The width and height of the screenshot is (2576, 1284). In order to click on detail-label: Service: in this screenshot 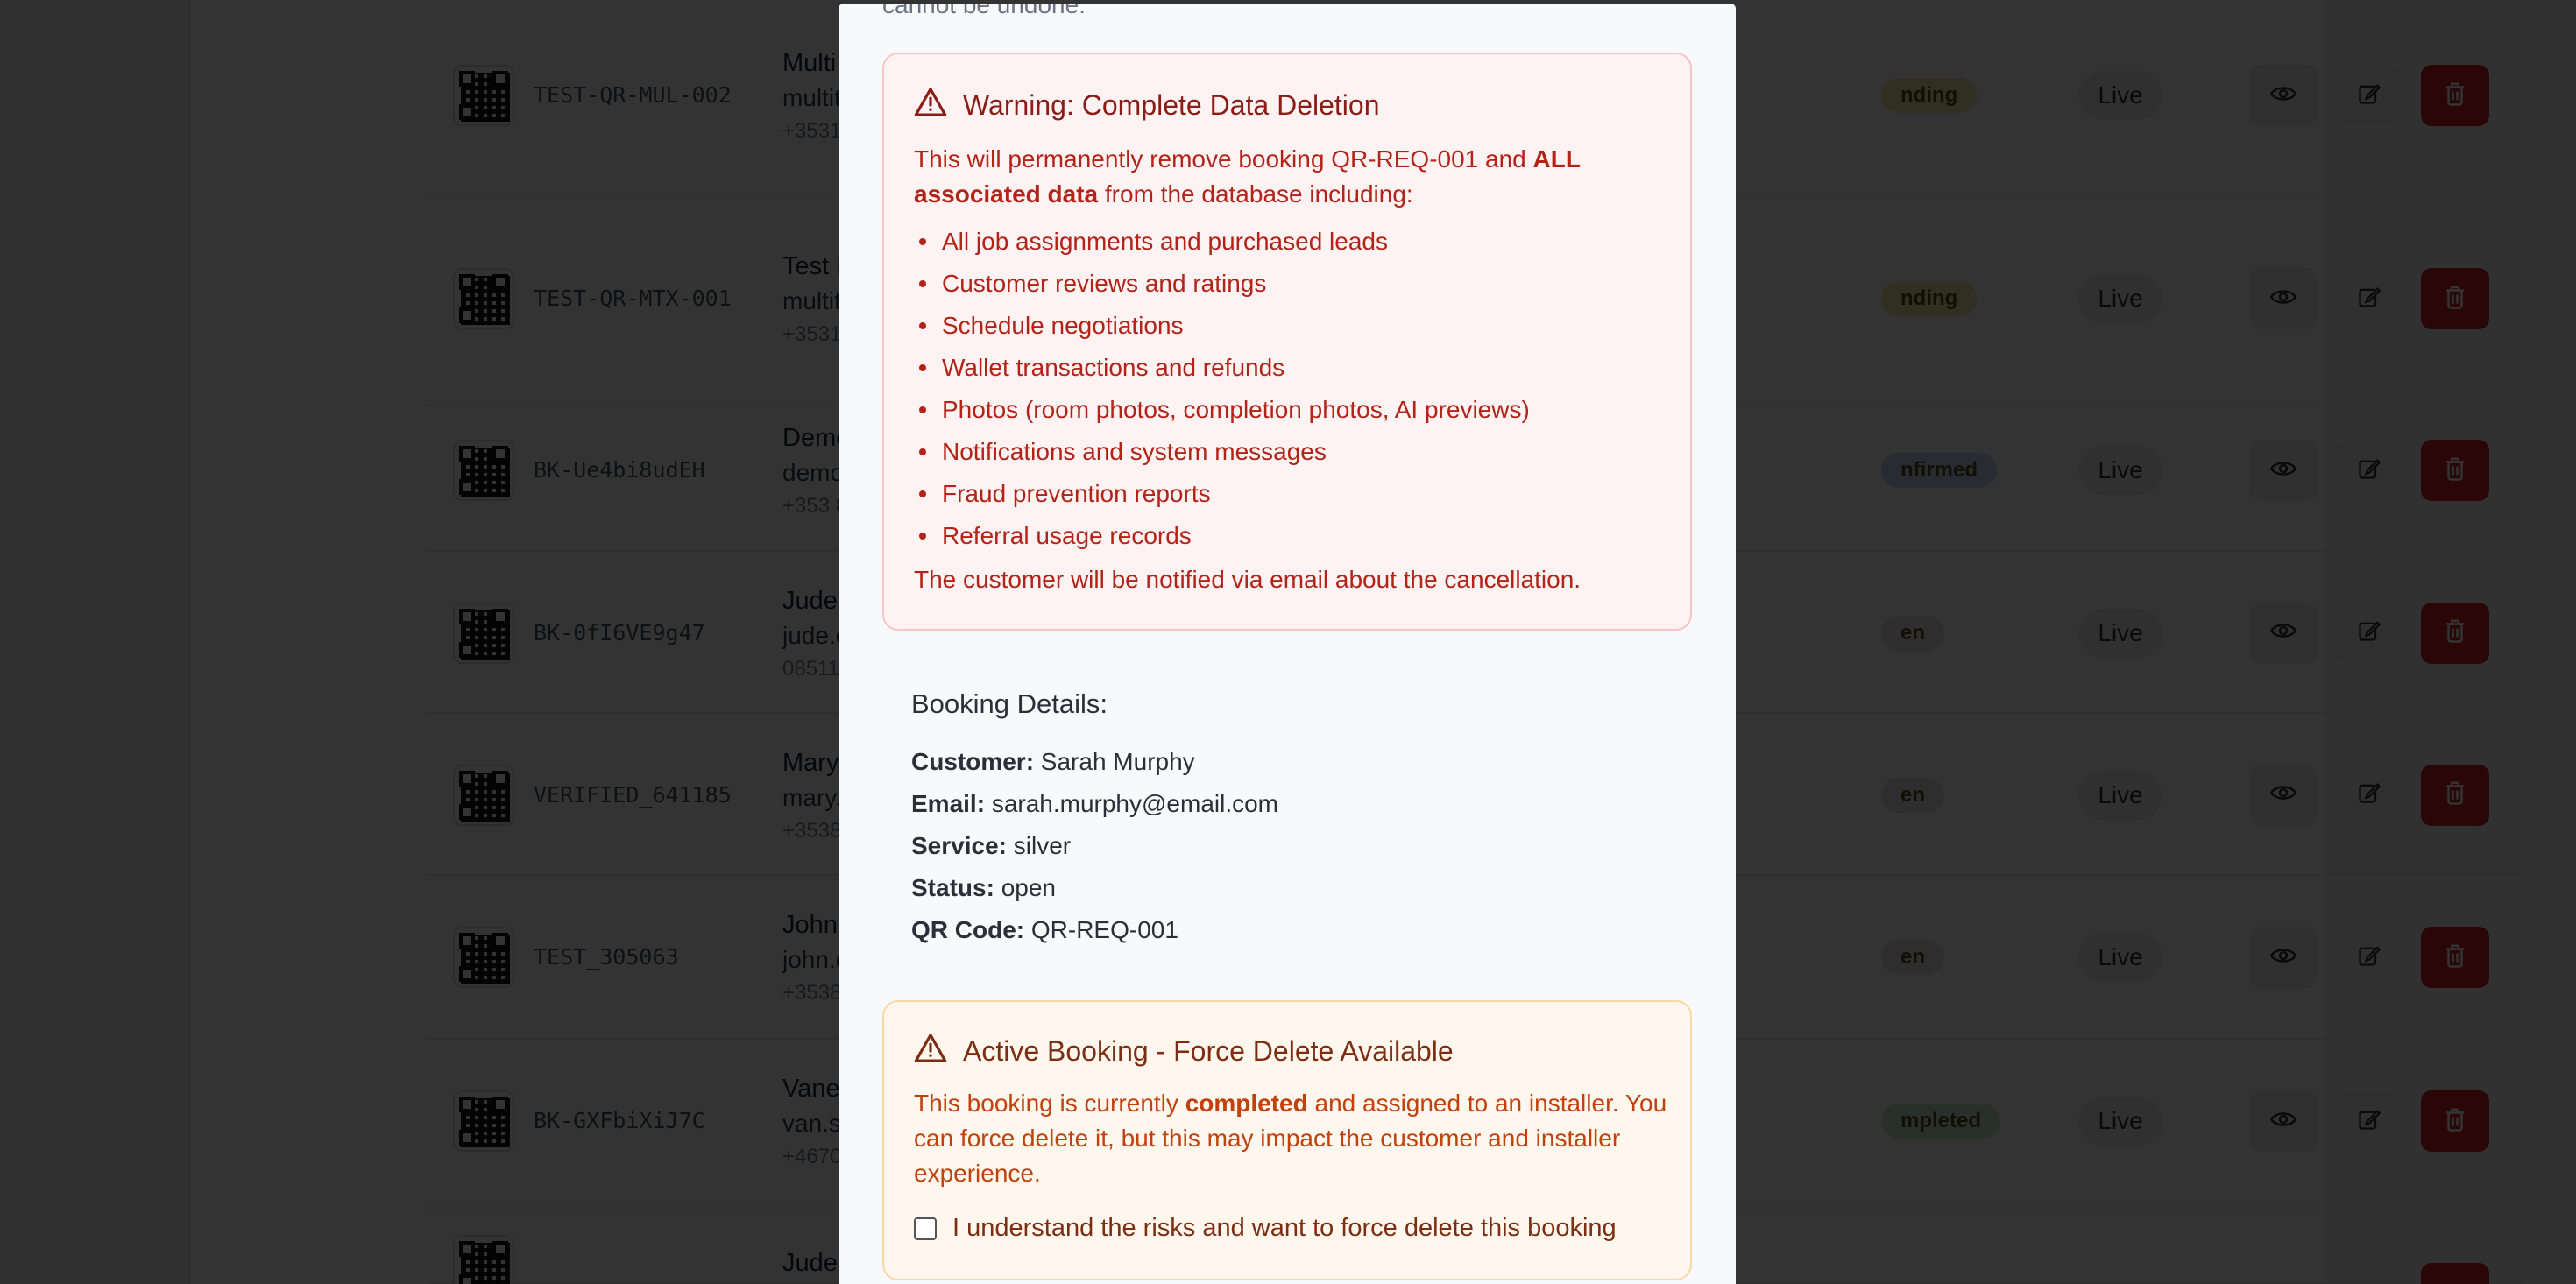, I will do `click(959, 845)`.